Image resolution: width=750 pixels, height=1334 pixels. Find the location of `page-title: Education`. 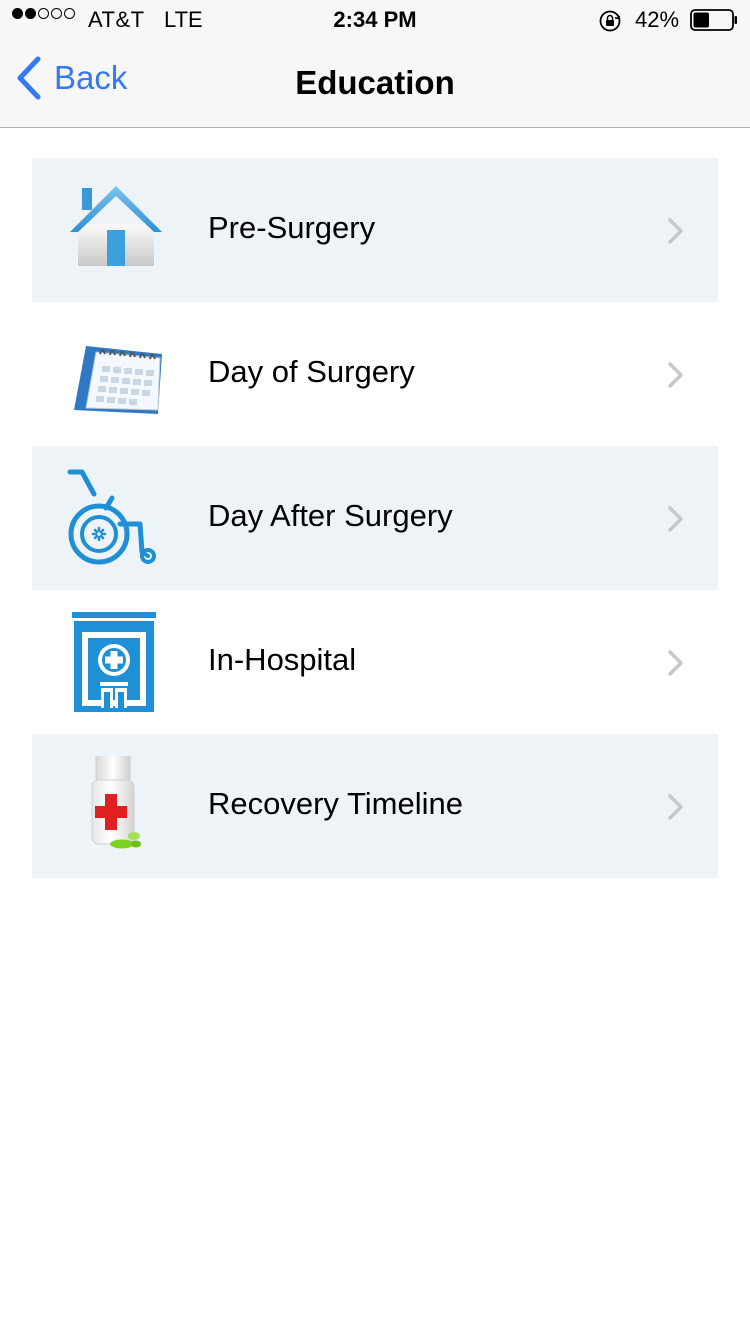

page-title: Education is located at coordinates (375, 82).